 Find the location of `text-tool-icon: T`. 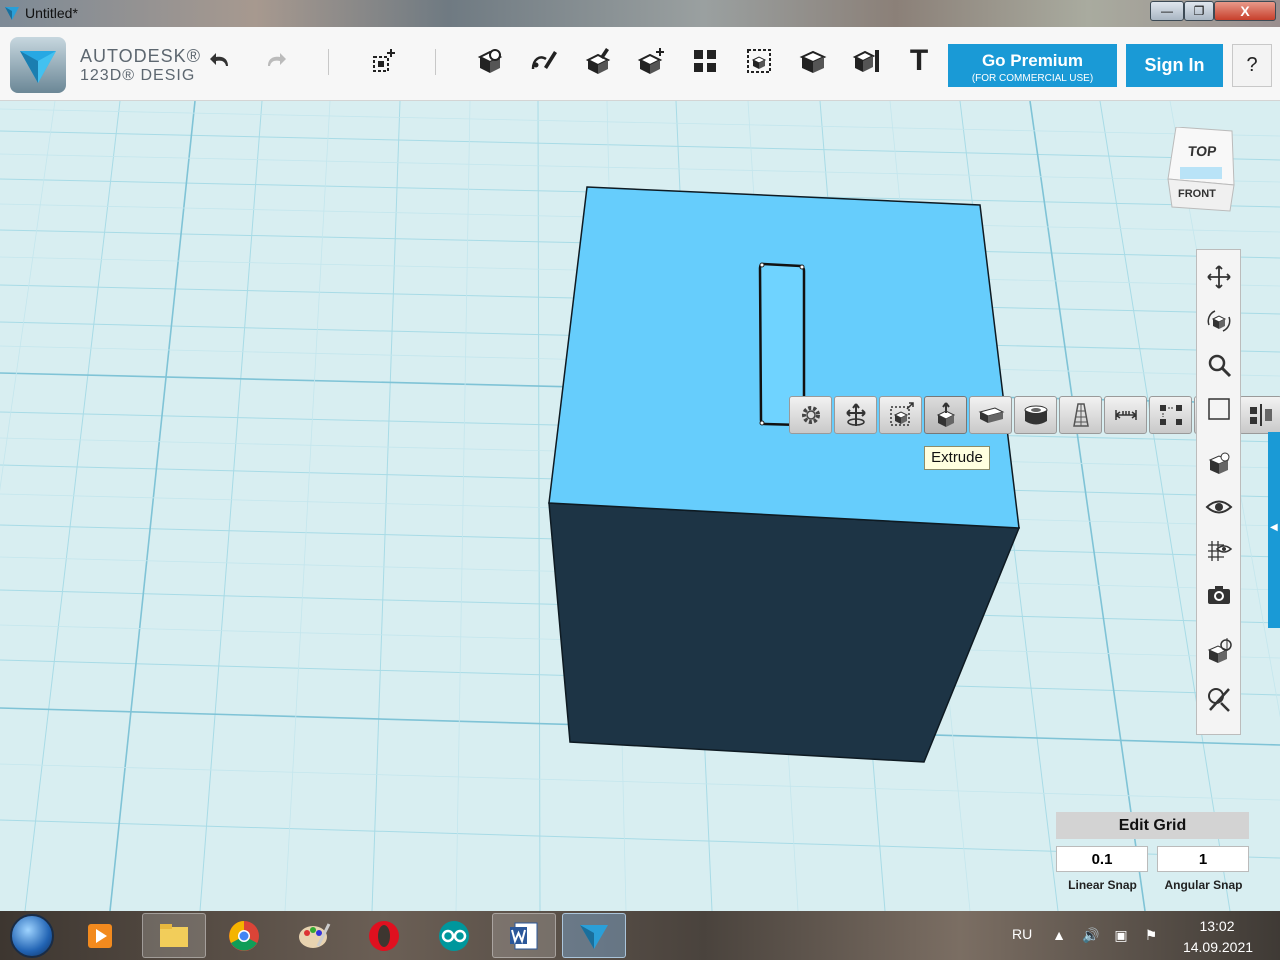

text-tool-icon: T is located at coordinates (919, 60).